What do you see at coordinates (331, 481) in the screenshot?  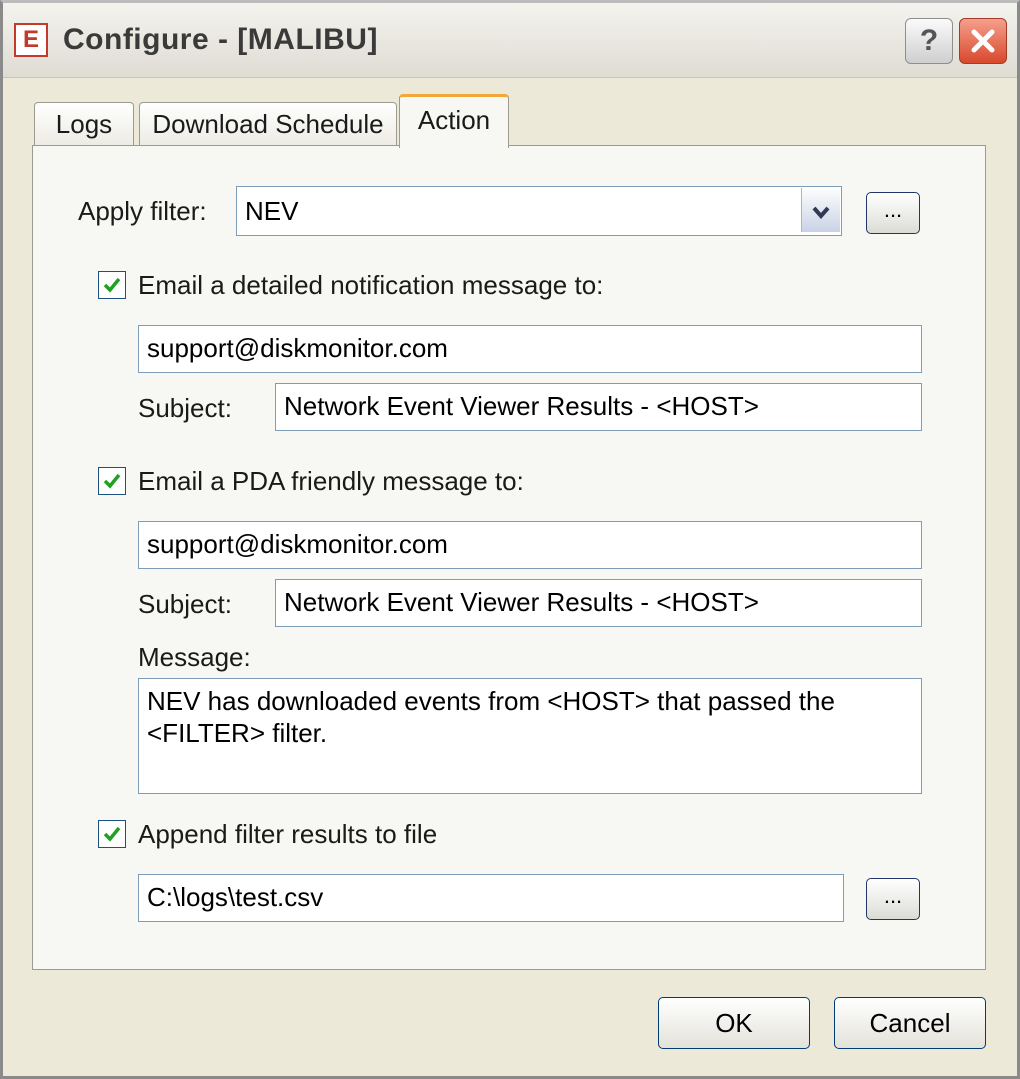 I see `email-pda-label: Email a PDA friendly message to:` at bounding box center [331, 481].